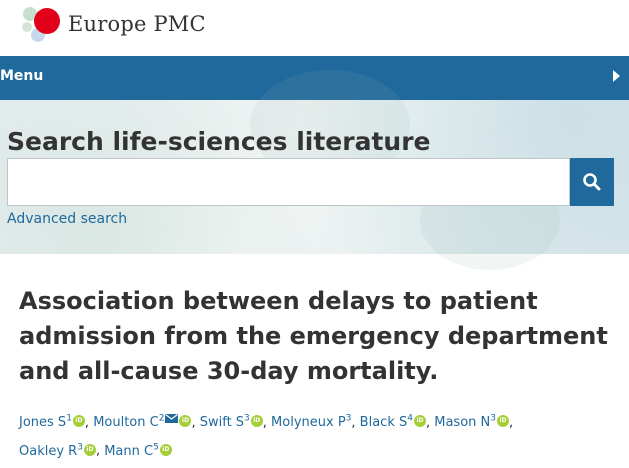 The height and width of the screenshot is (468, 629). Describe the element at coordinates (126, 422) in the screenshot. I see `author-name: Moulton C` at that location.